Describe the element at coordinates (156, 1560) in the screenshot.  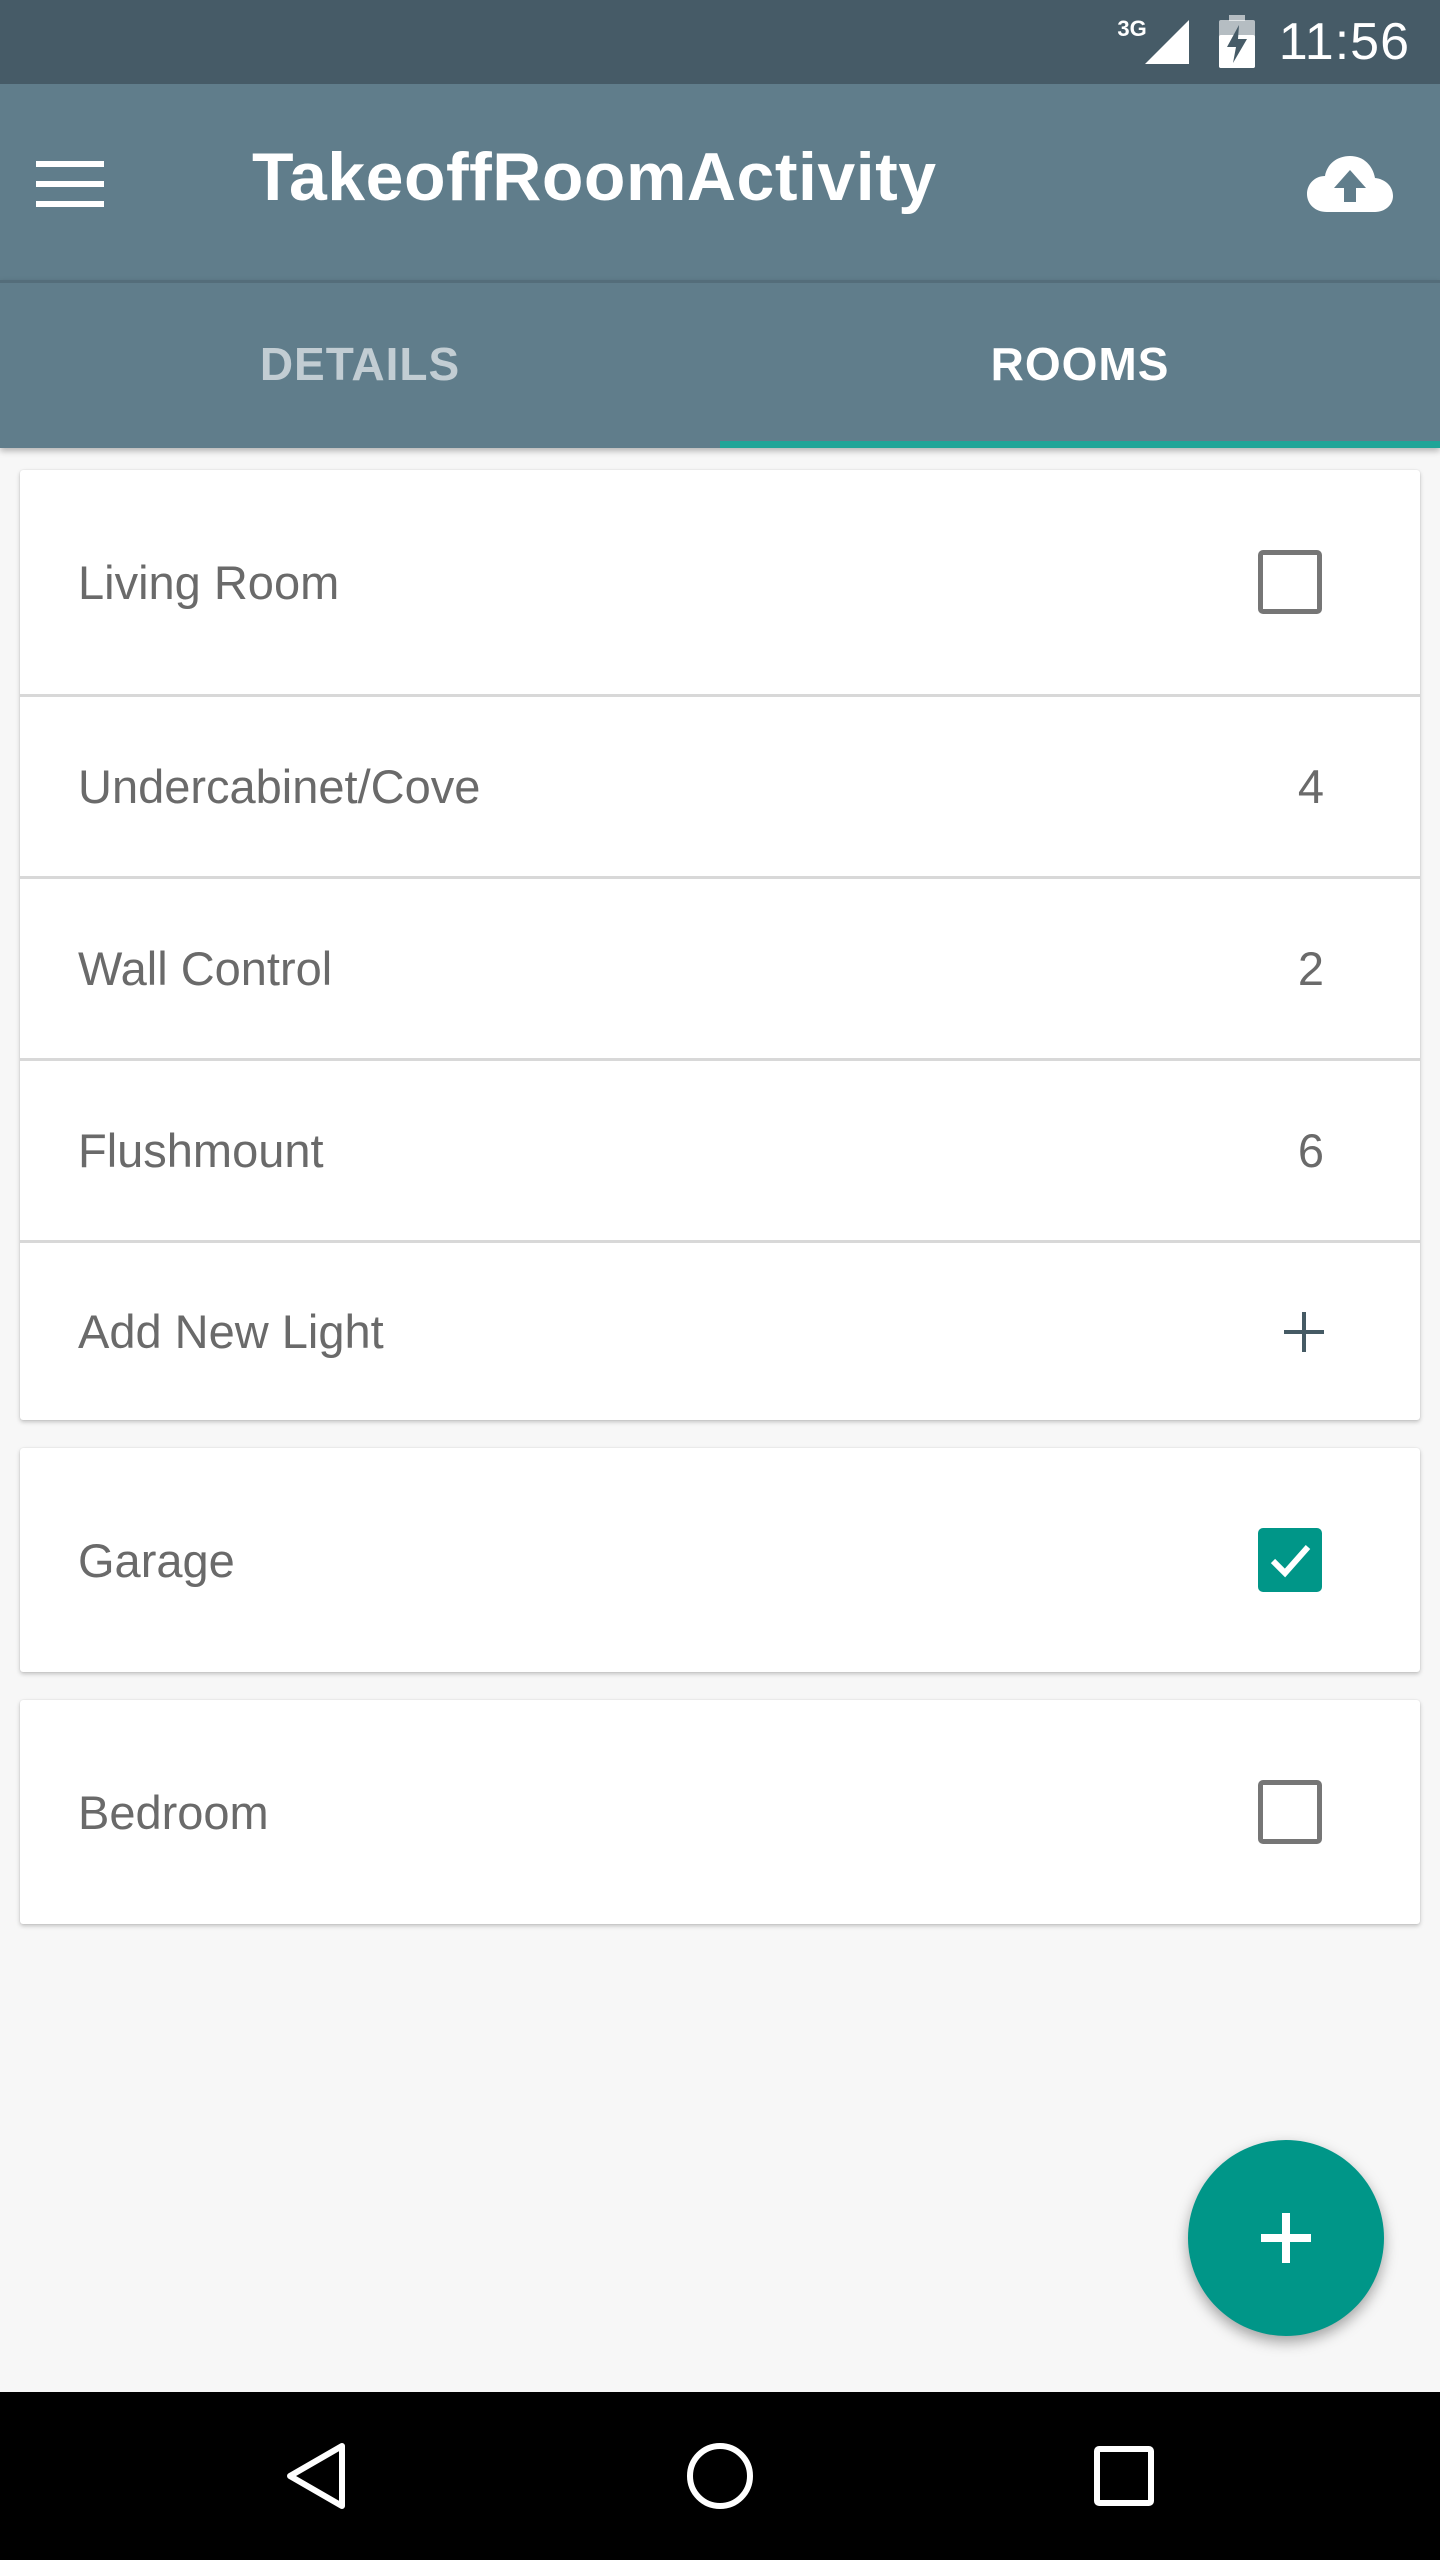
I see `room-name: Garage` at that location.